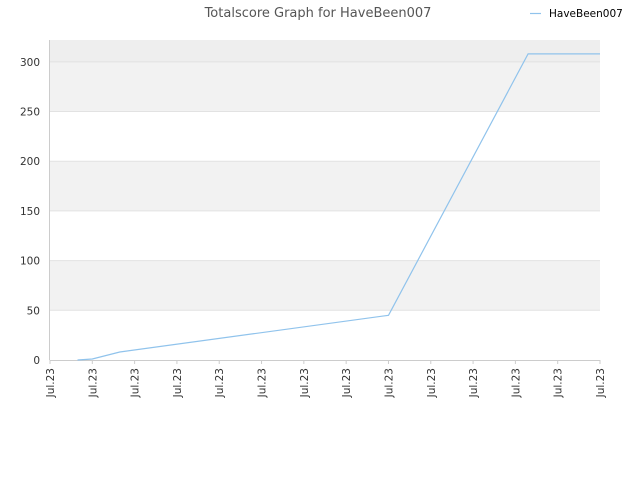 The height and width of the screenshot is (480, 640). I want to click on y-tick-label: 50, so click(33, 311).